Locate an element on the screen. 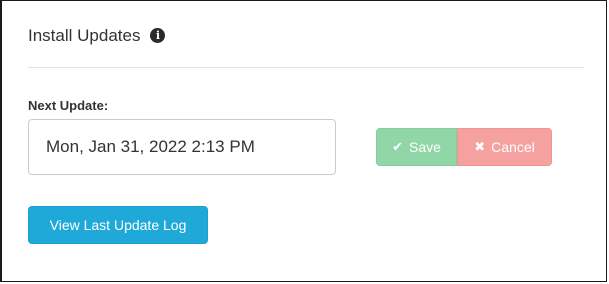 This screenshot has width=609, height=284. panel-header: Install Updates i is located at coordinates (97, 36).